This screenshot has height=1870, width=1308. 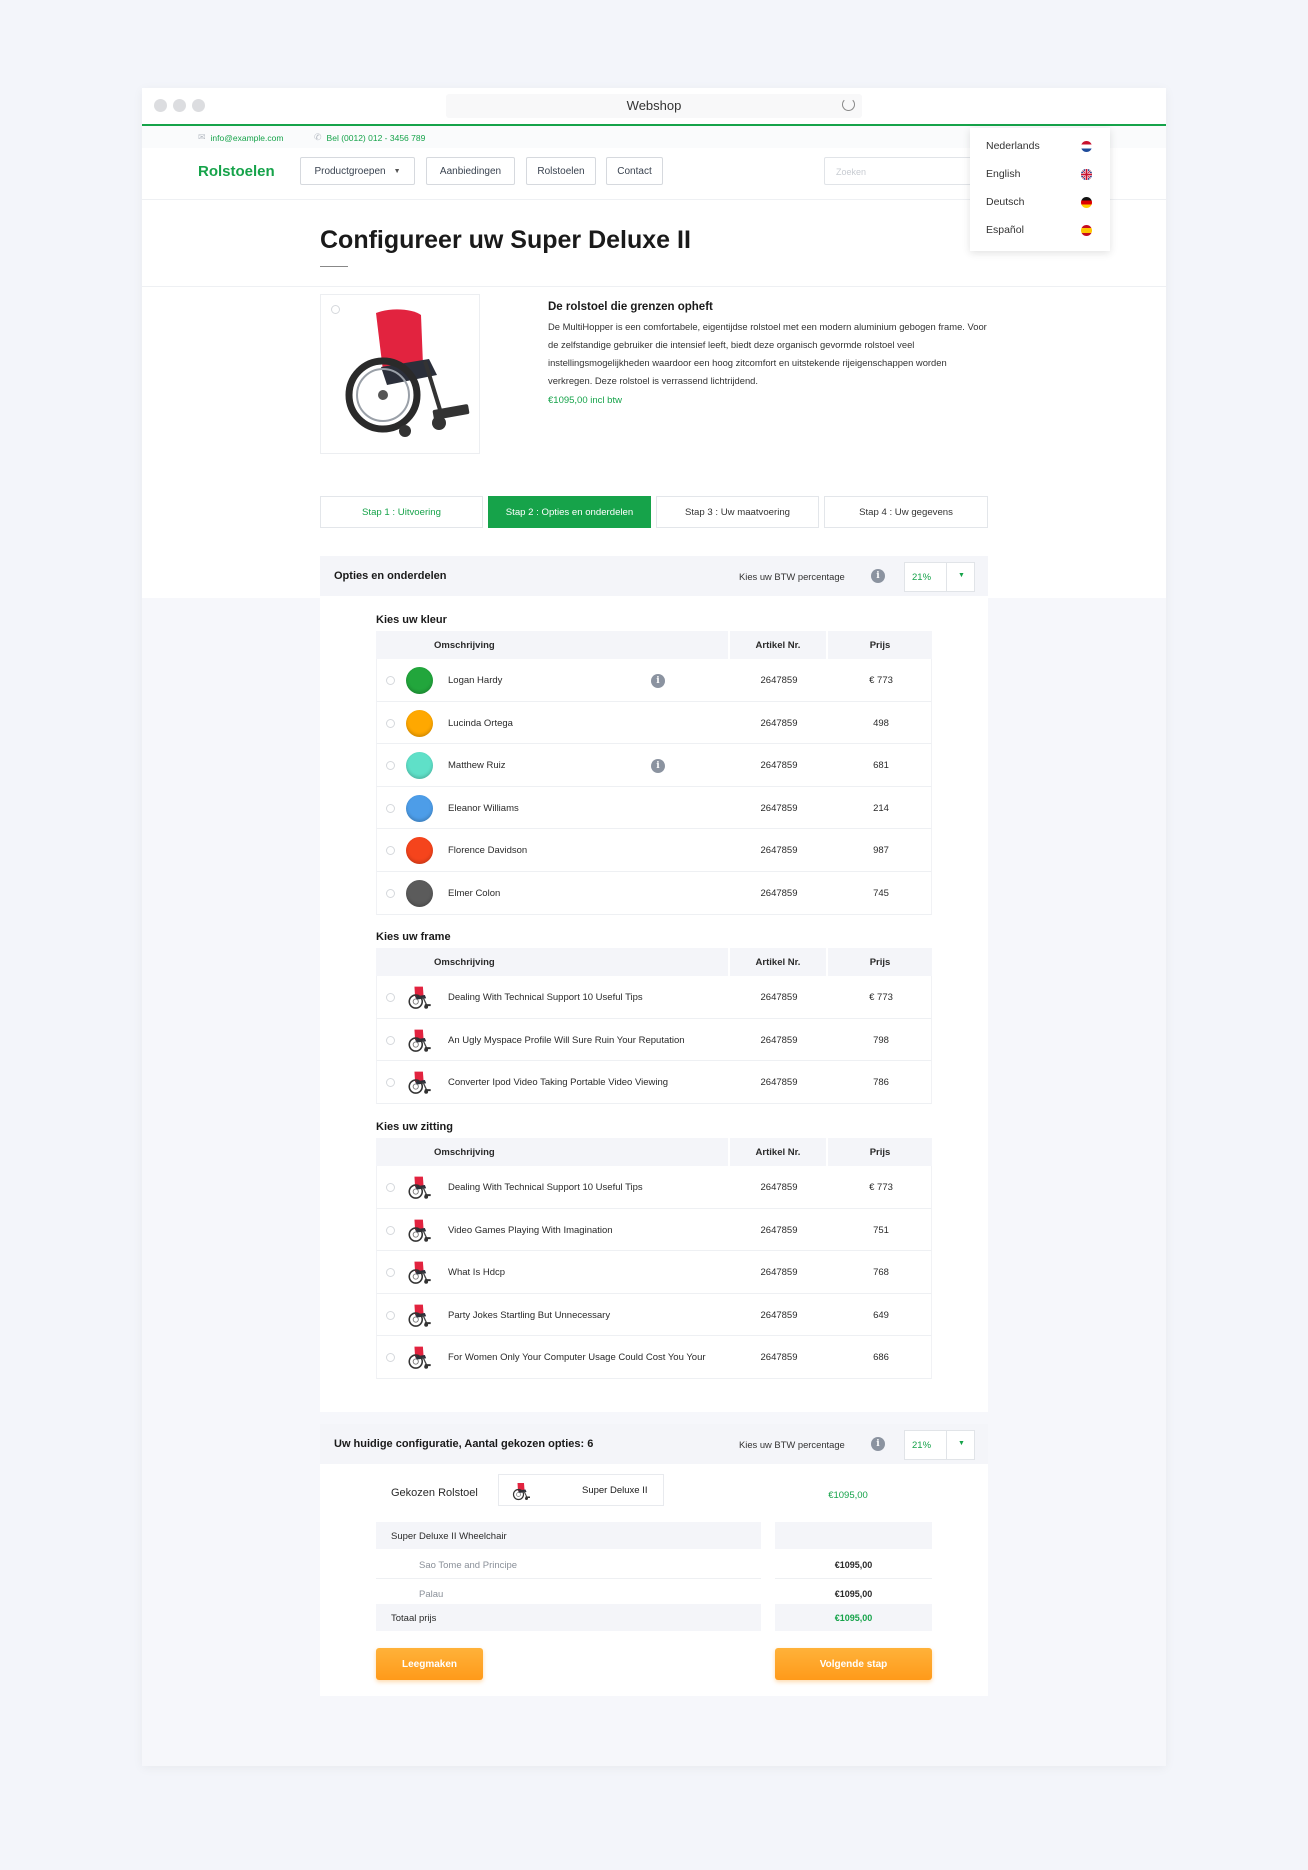 I want to click on divider, so click(x=568, y=1578).